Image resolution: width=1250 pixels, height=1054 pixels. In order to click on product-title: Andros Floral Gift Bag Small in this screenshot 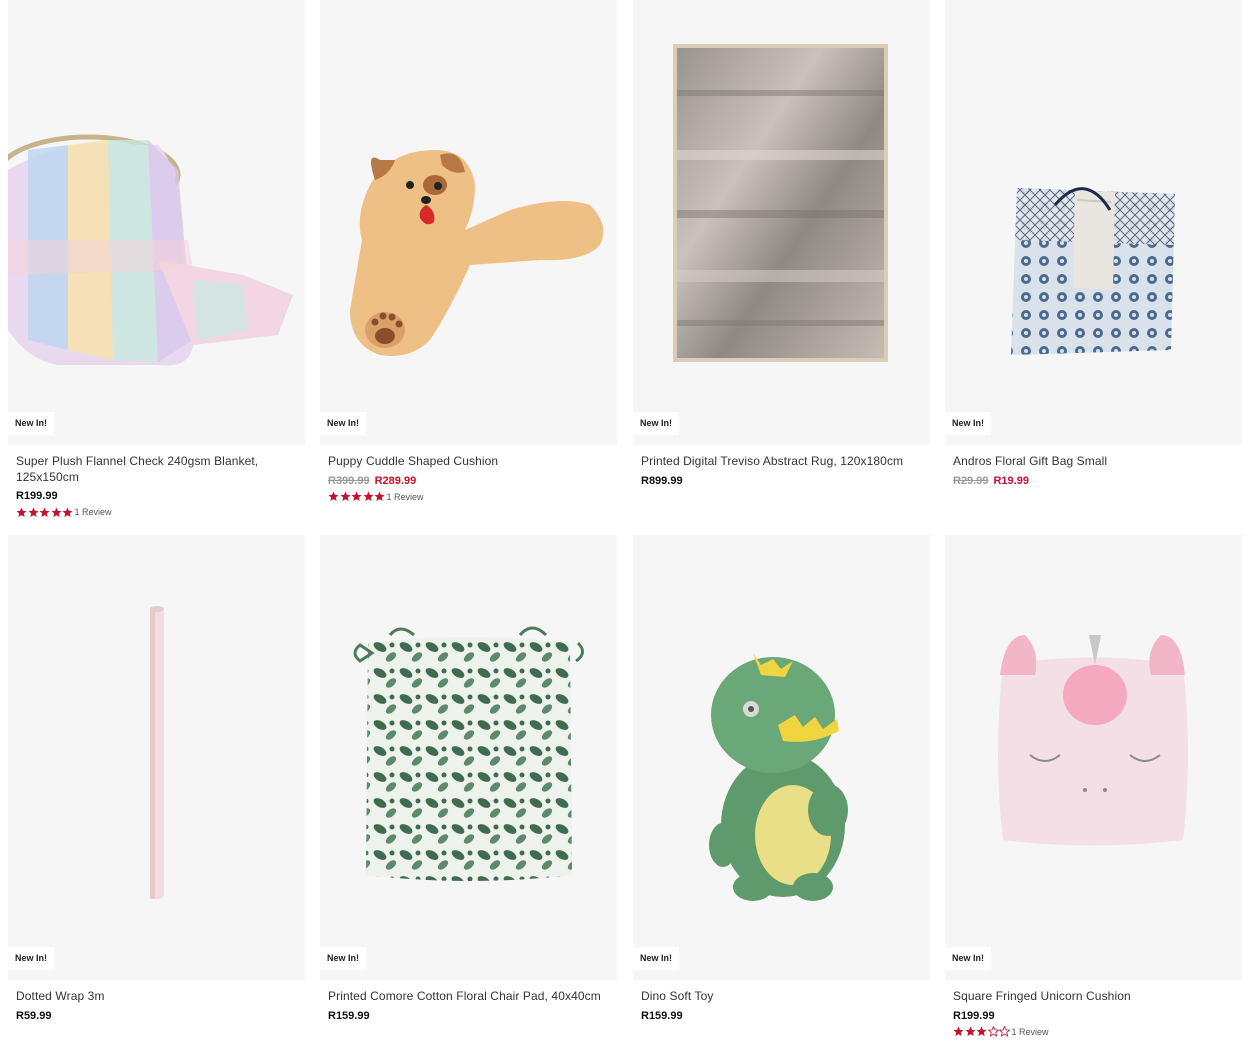, I will do `click(1093, 462)`.